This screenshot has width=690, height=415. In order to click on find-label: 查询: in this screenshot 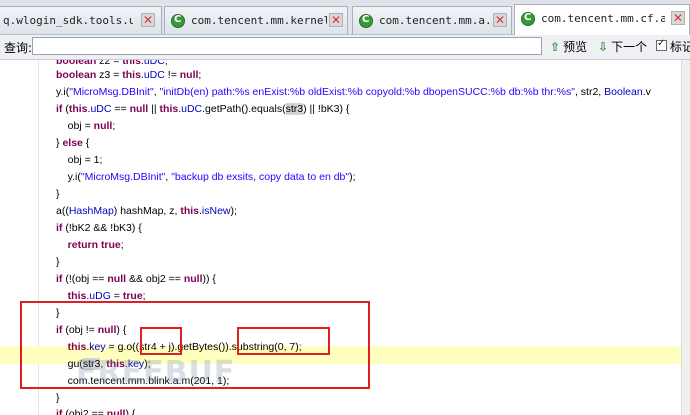, I will do `click(18, 48)`.